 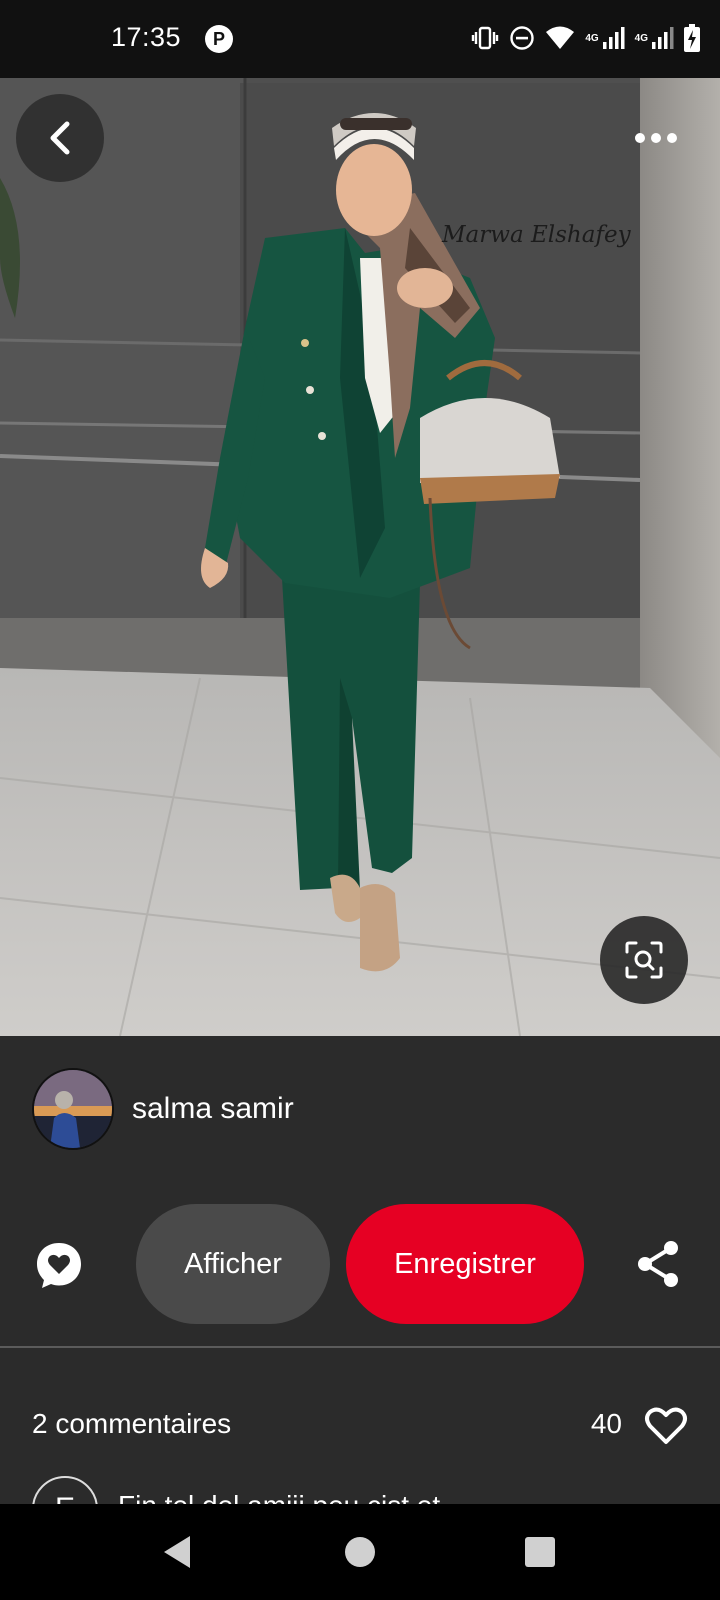 I want to click on author-profile: salma samir, so click(x=163, y=1109).